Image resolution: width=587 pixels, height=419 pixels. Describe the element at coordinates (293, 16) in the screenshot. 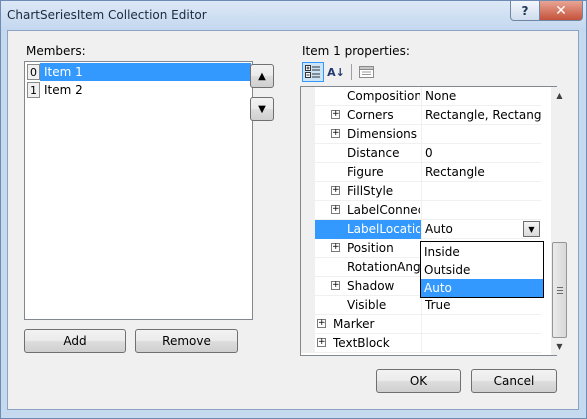

I see `title-bar: ChartSeriesItem Collection Editor ? ✕` at that location.